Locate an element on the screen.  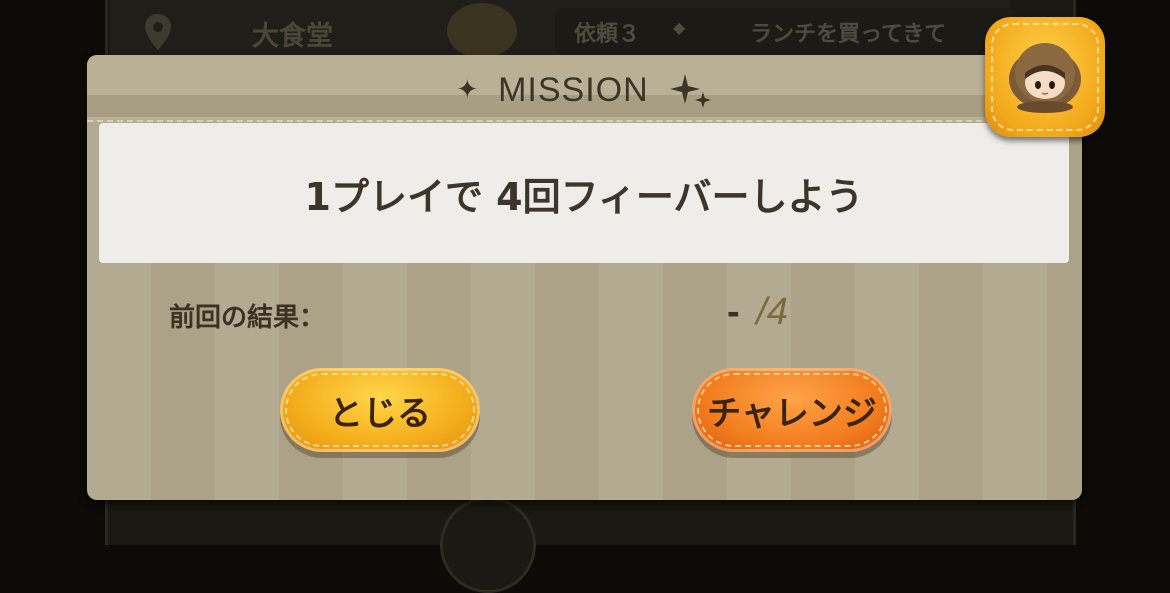
background-request-text: ランチを買ってきて is located at coordinates (848, 34).